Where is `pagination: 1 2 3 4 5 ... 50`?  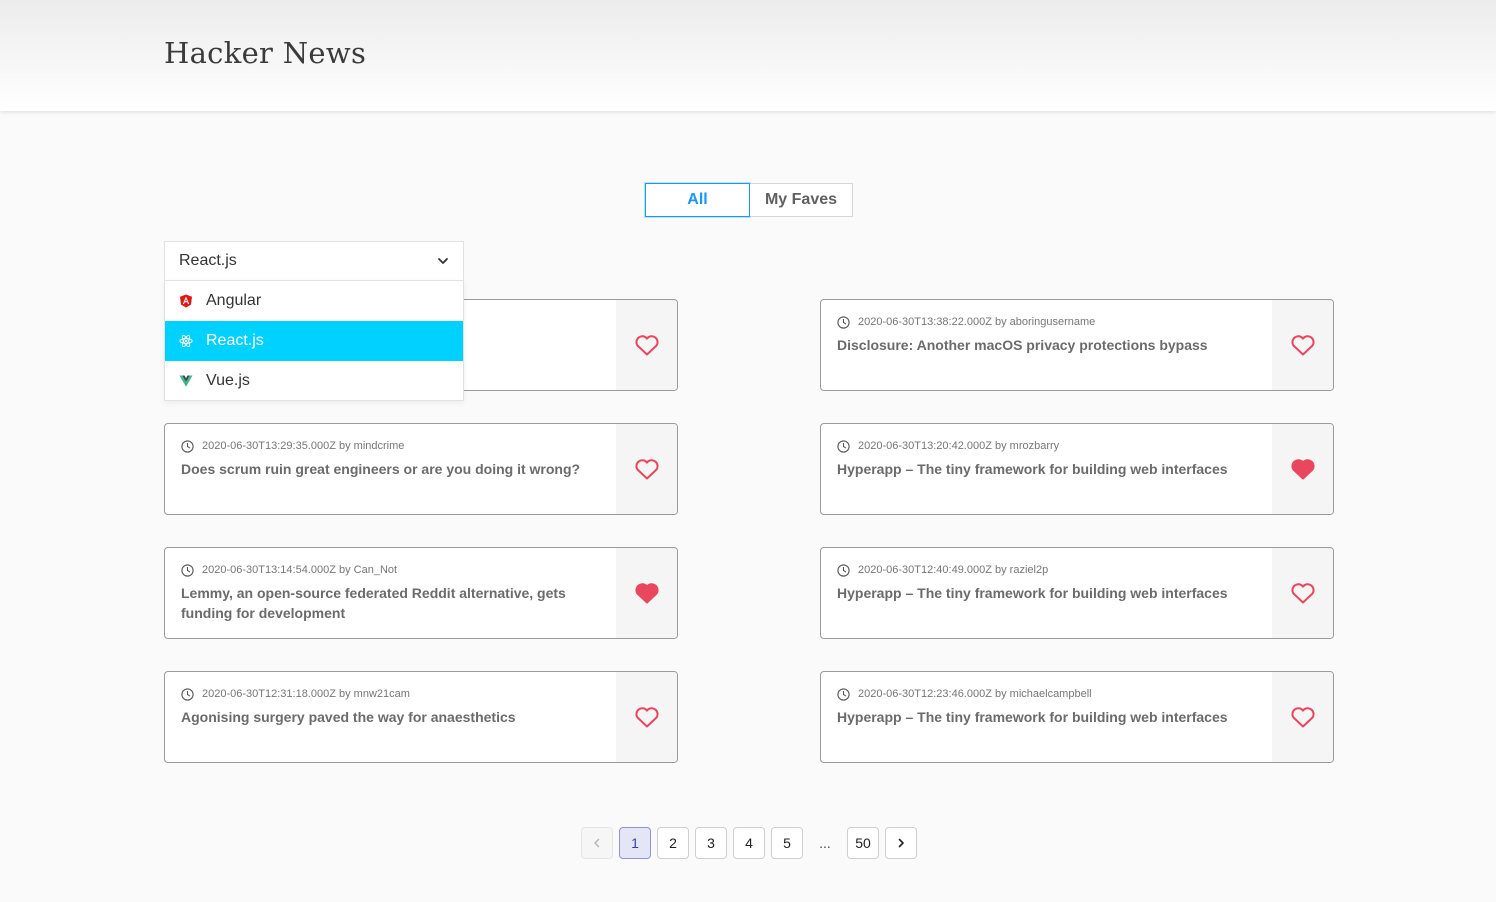
pagination: 1 2 3 4 5 ... 50 is located at coordinates (748, 843).